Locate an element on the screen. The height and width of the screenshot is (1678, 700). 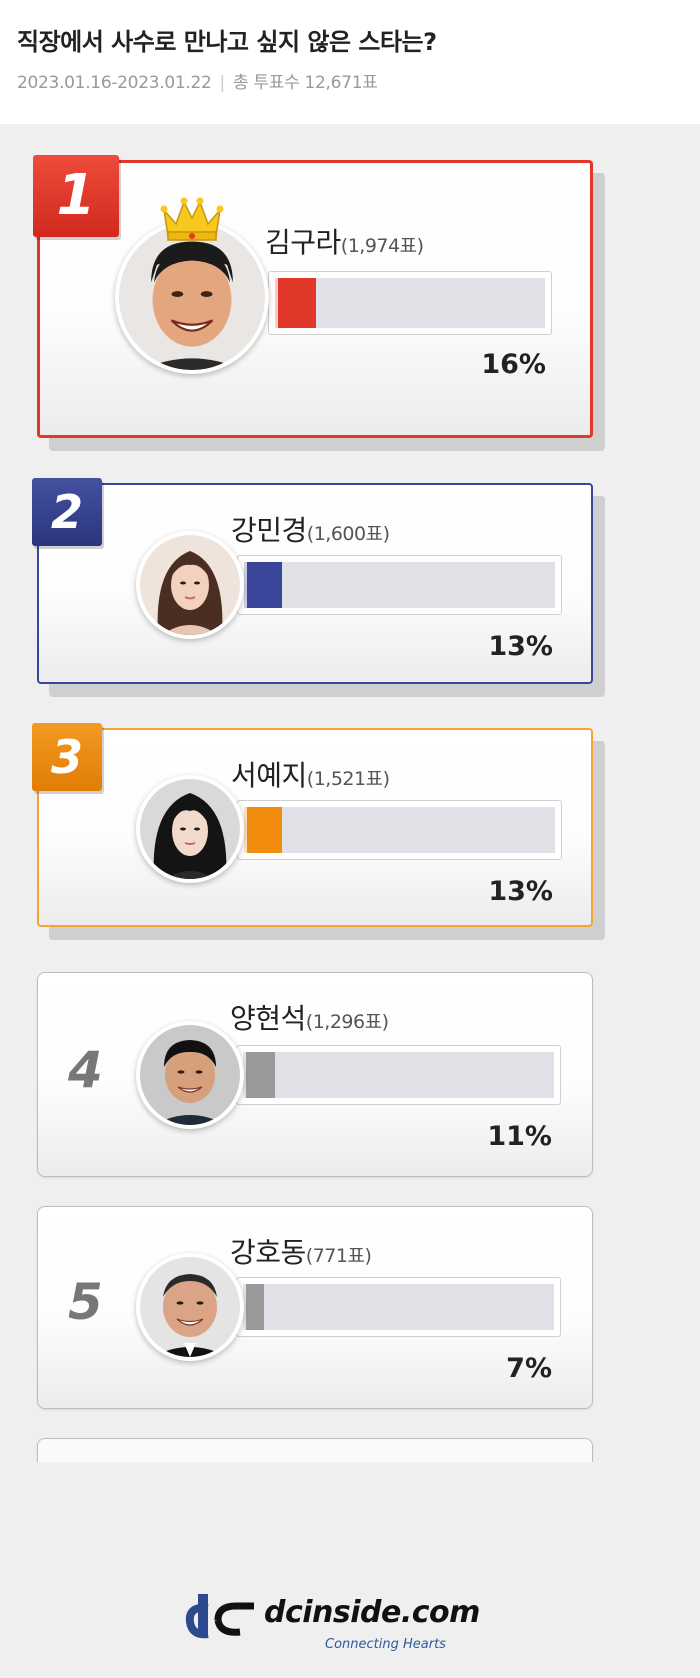
candidate-name: 강민경(1,600표) is located at coordinates (310, 530).